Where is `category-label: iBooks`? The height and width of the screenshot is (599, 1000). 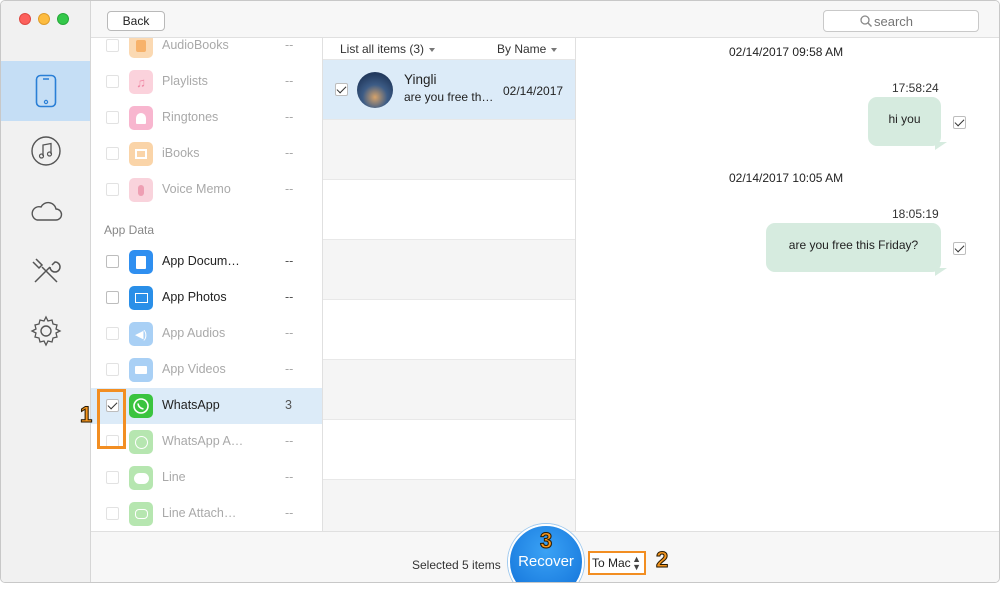 category-label: iBooks is located at coordinates (181, 153).